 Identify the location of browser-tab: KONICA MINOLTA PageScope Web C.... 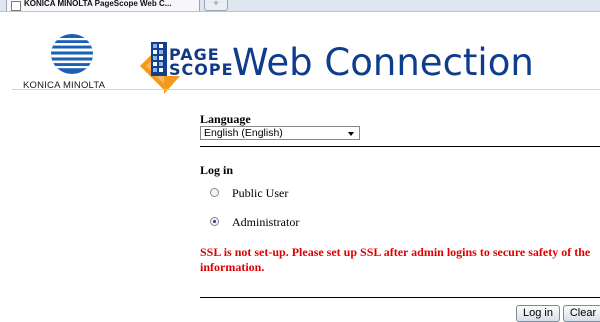
(103, 5).